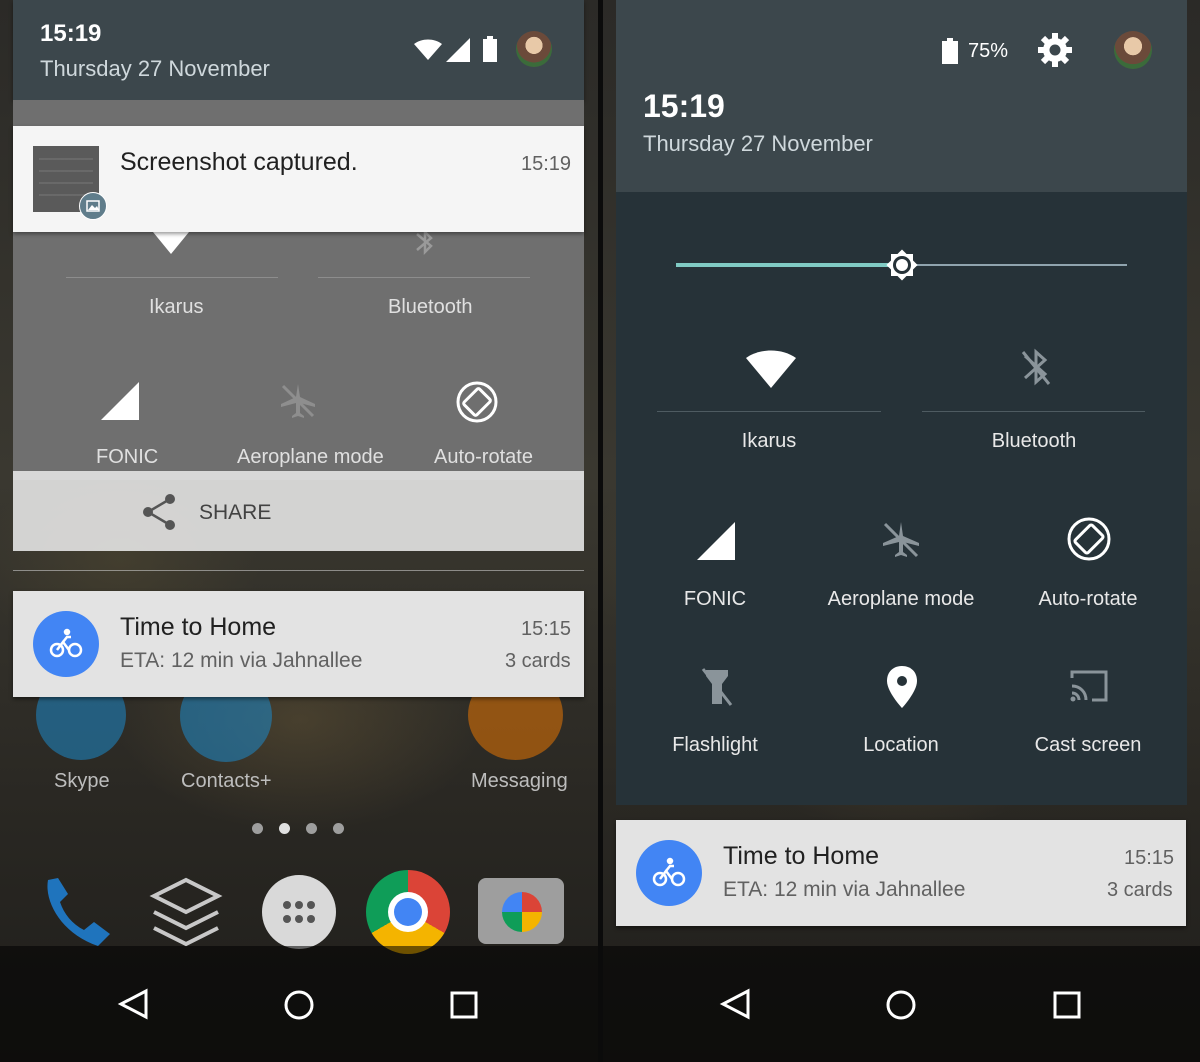 The height and width of the screenshot is (1062, 1200). Describe the element at coordinates (715, 745) in the screenshot. I see `tile-flashlight-label: Flashlight` at that location.